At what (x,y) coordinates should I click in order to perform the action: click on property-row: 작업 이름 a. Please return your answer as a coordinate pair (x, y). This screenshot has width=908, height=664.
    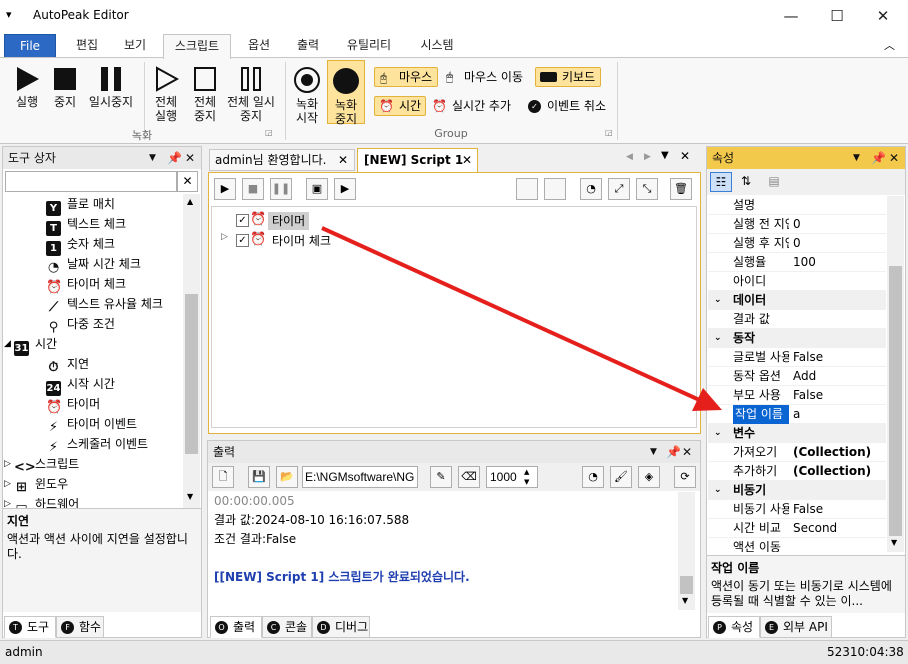
    Looking at the image, I should click on (797, 414).